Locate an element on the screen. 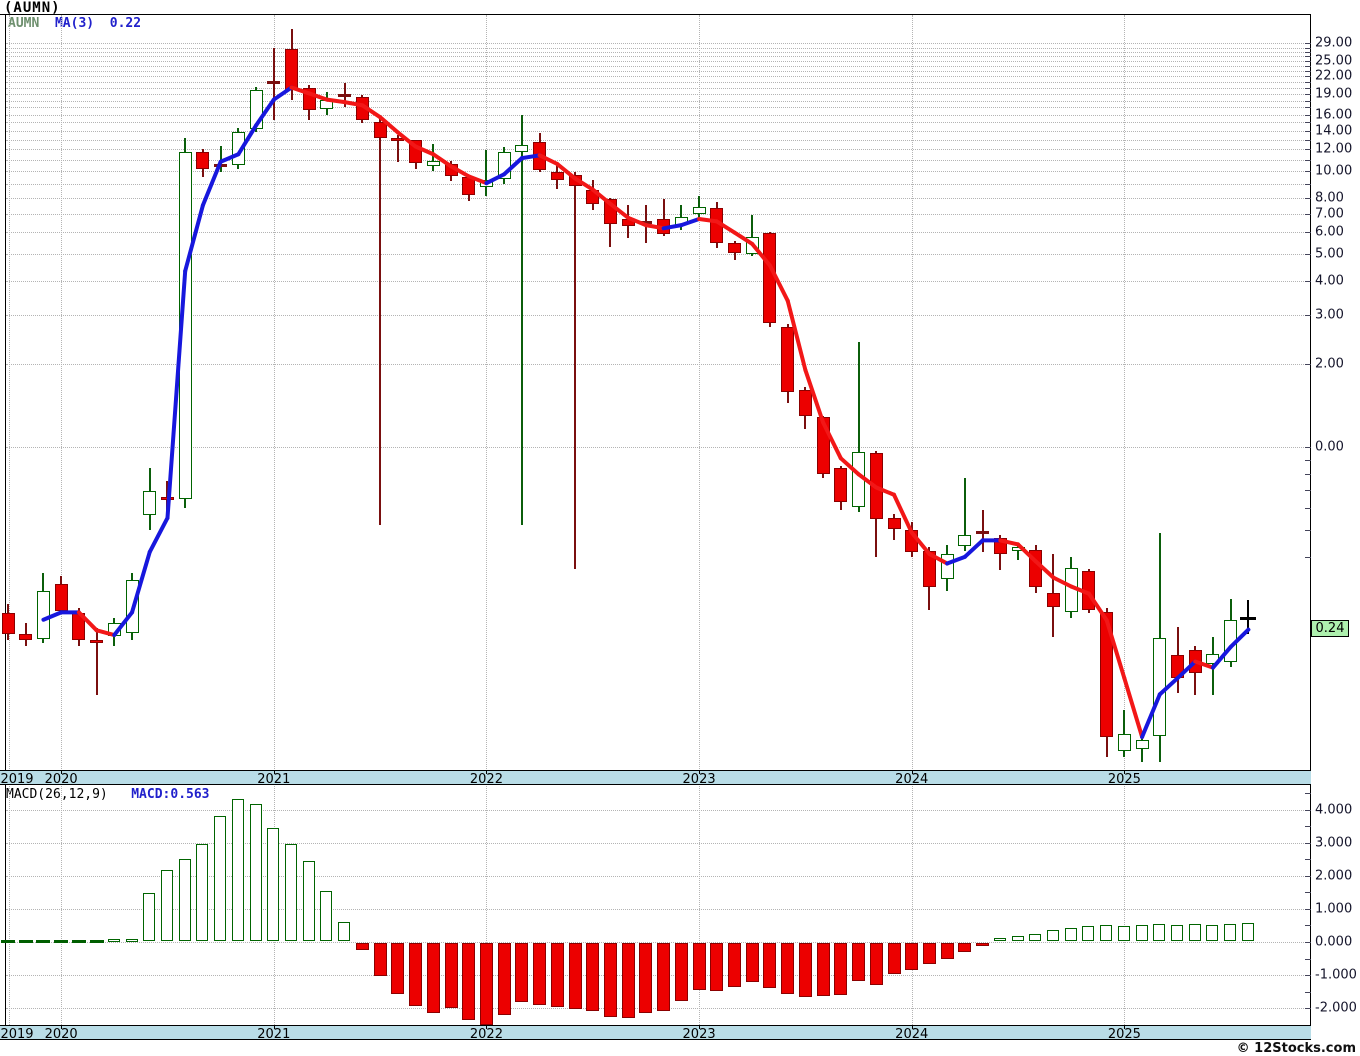 The image size is (1360, 1056). year-label: 2021 is located at coordinates (274, 1034).